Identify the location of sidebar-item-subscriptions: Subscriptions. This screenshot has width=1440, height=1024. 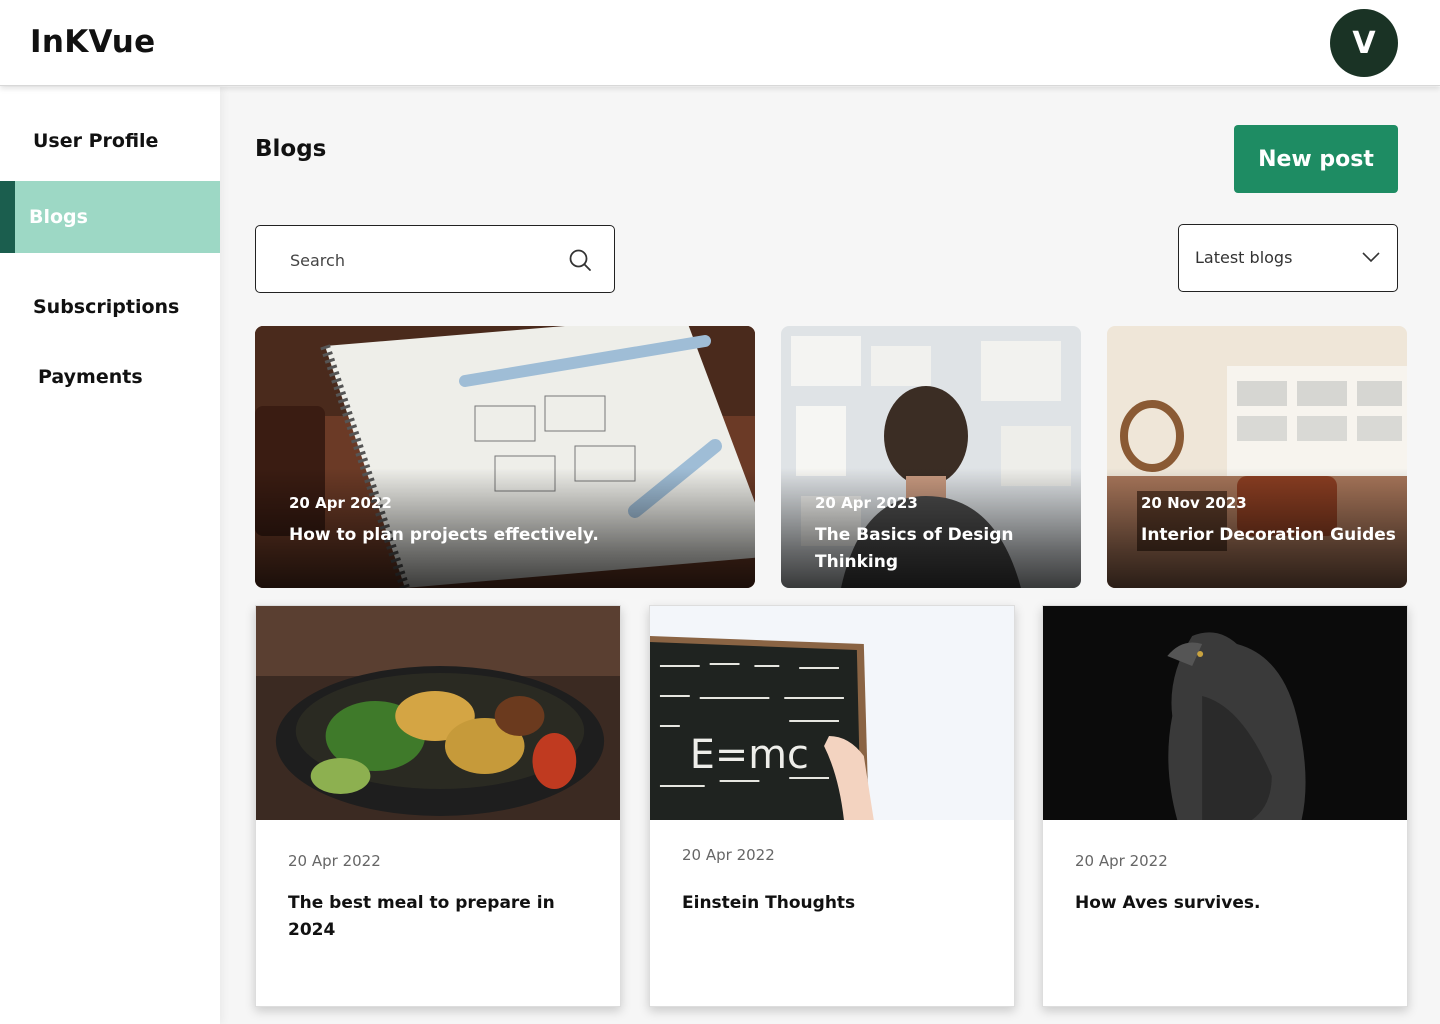
(110, 307).